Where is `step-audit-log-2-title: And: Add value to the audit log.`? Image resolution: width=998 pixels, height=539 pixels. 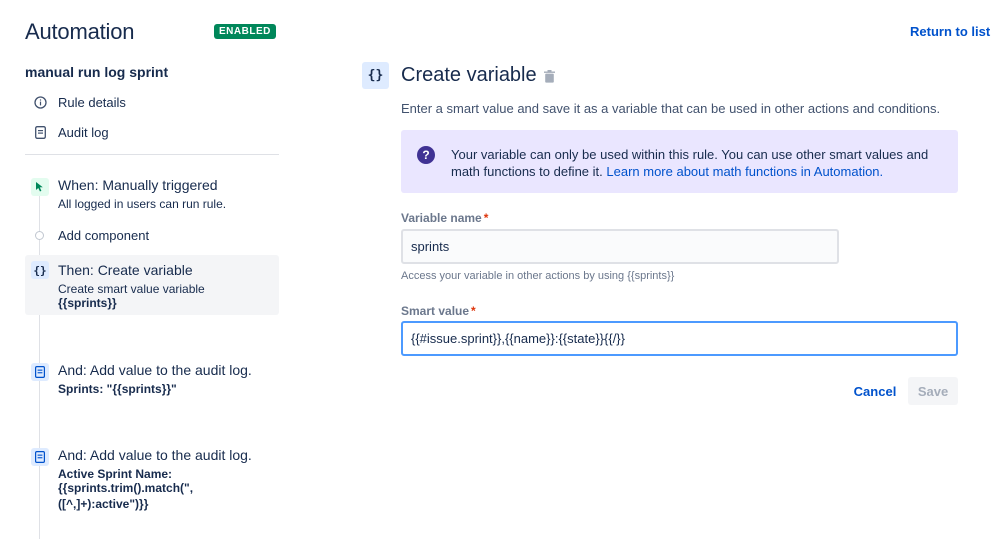 step-audit-log-2-title: And: Add value to the audit log. is located at coordinates (155, 455).